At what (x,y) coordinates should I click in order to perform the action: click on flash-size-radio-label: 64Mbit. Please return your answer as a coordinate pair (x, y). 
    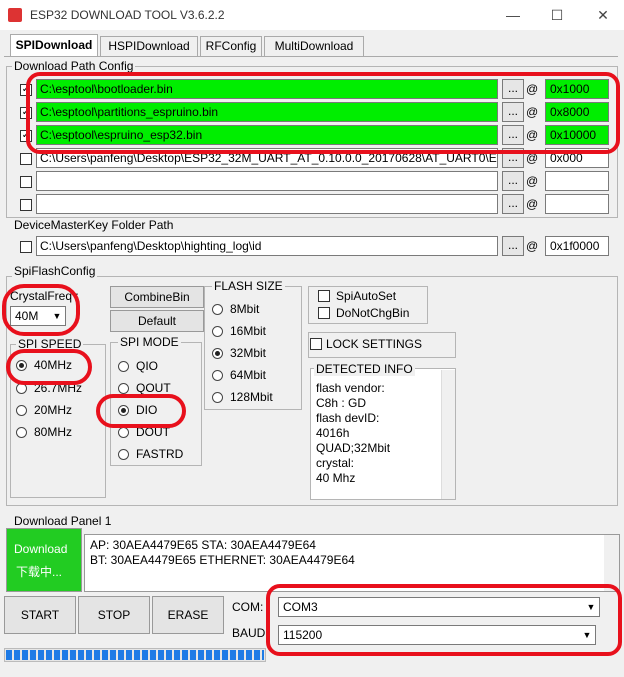
    Looking at the image, I should click on (248, 375).